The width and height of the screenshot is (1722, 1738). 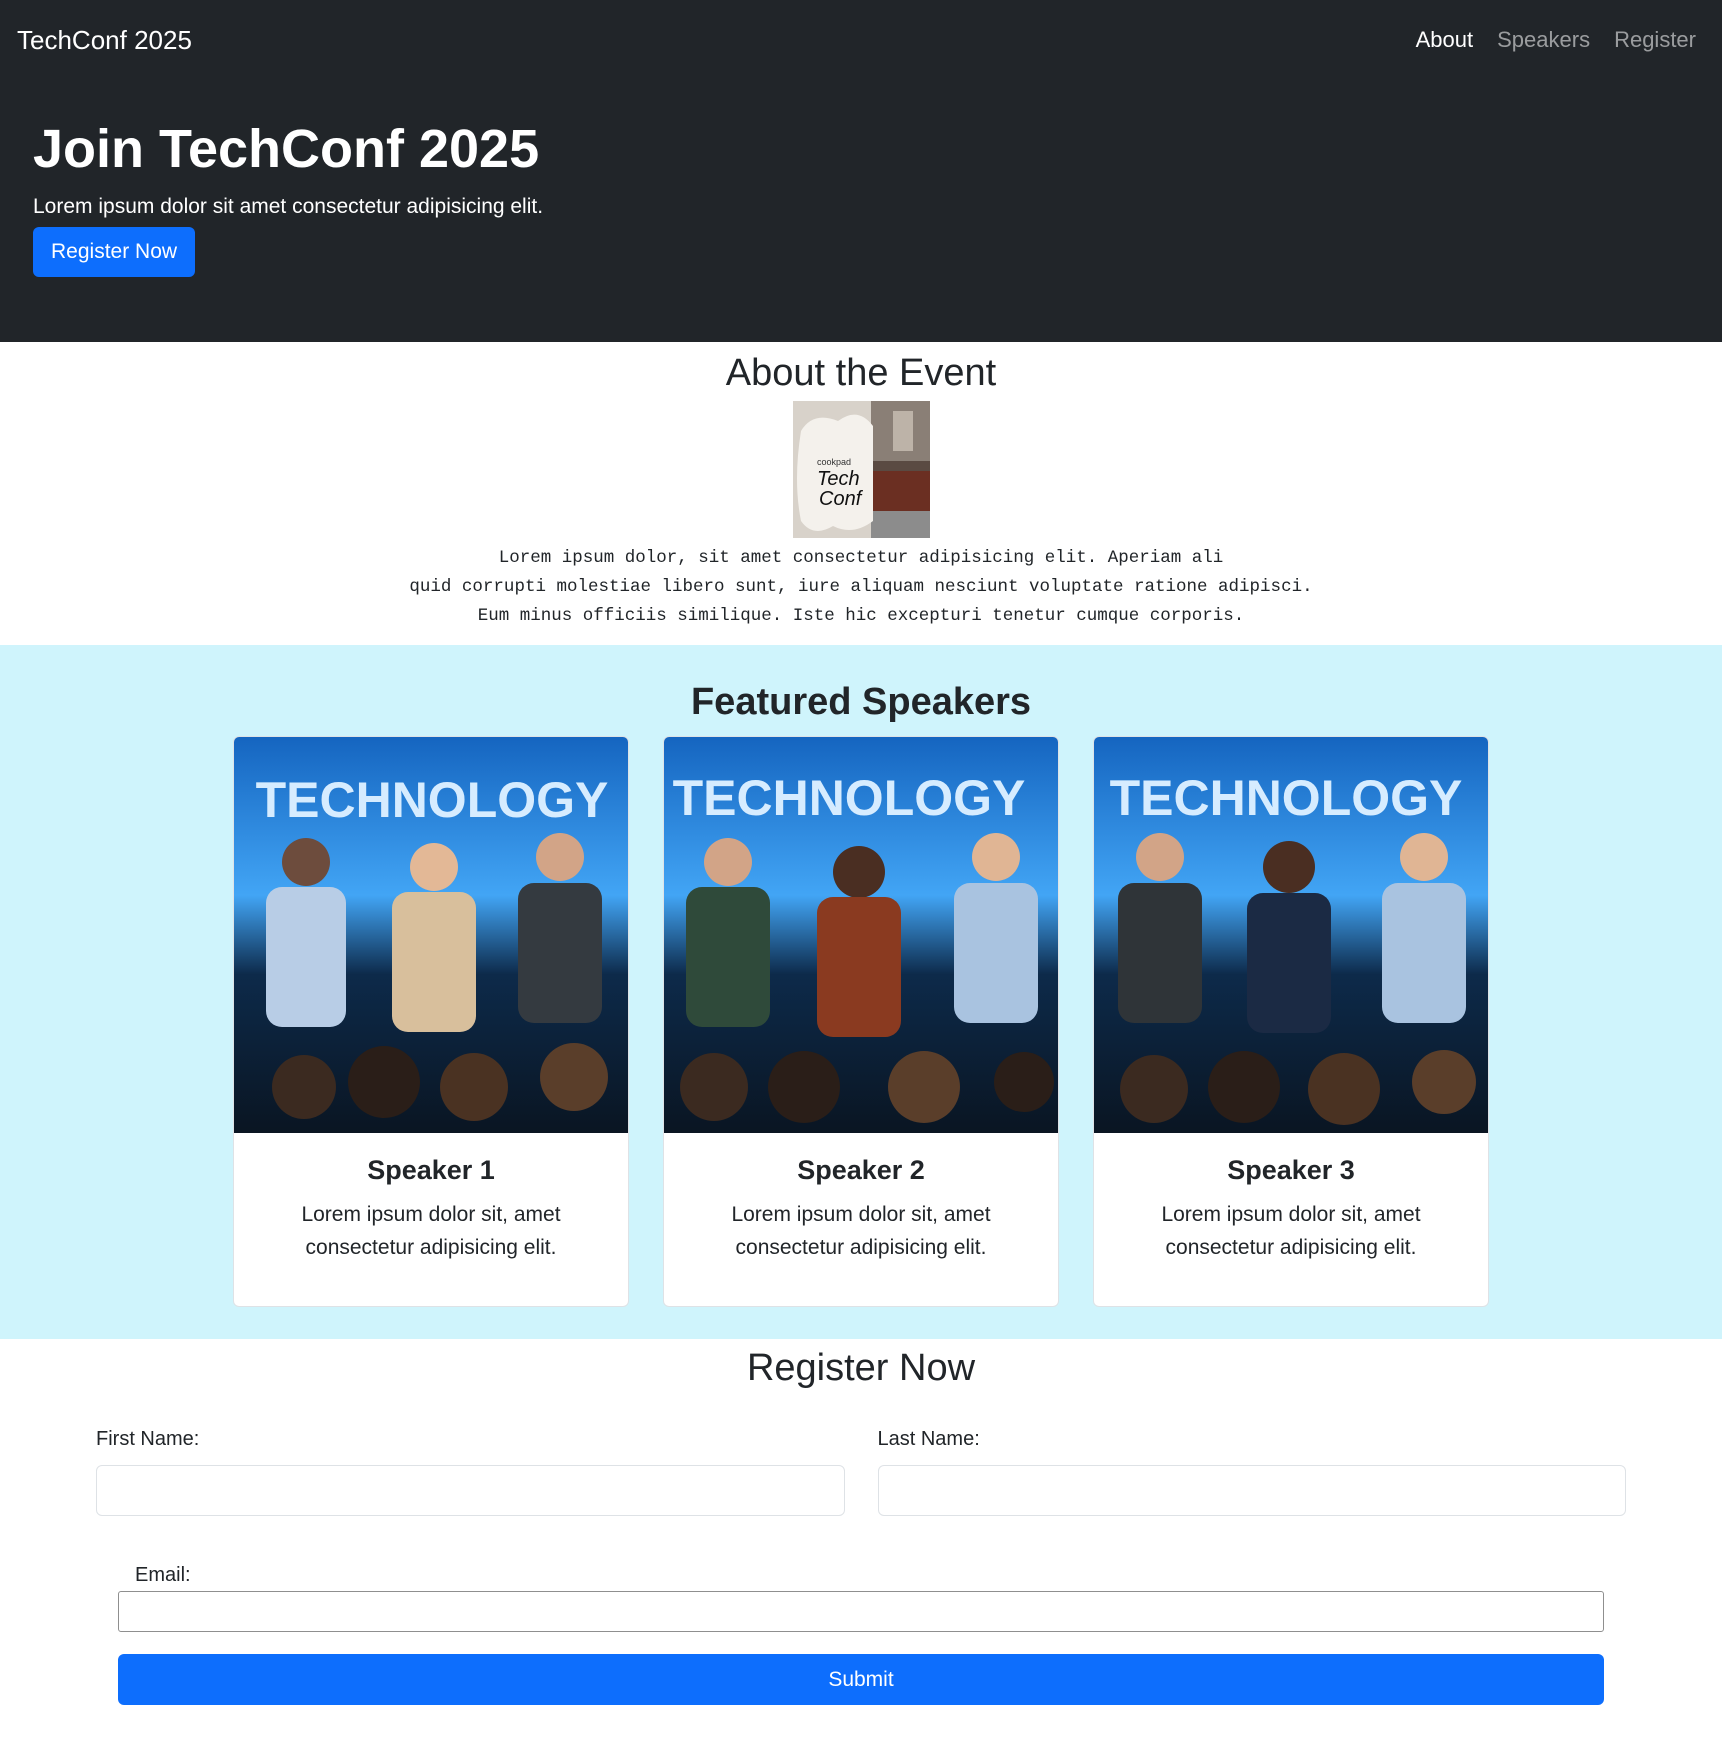 I want to click on register-now-button: Register Now, so click(x=114, y=252).